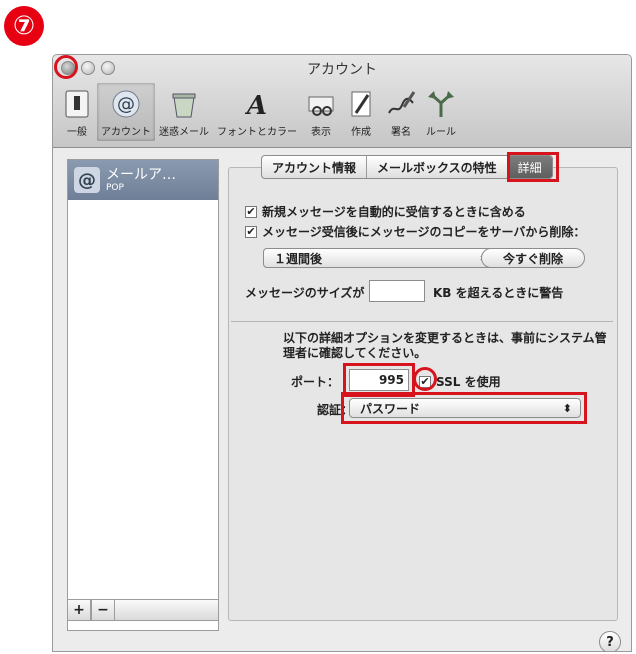 This screenshot has height=654, width=636. What do you see at coordinates (103, 610) in the screenshot?
I see `remove-account-button: −` at bounding box center [103, 610].